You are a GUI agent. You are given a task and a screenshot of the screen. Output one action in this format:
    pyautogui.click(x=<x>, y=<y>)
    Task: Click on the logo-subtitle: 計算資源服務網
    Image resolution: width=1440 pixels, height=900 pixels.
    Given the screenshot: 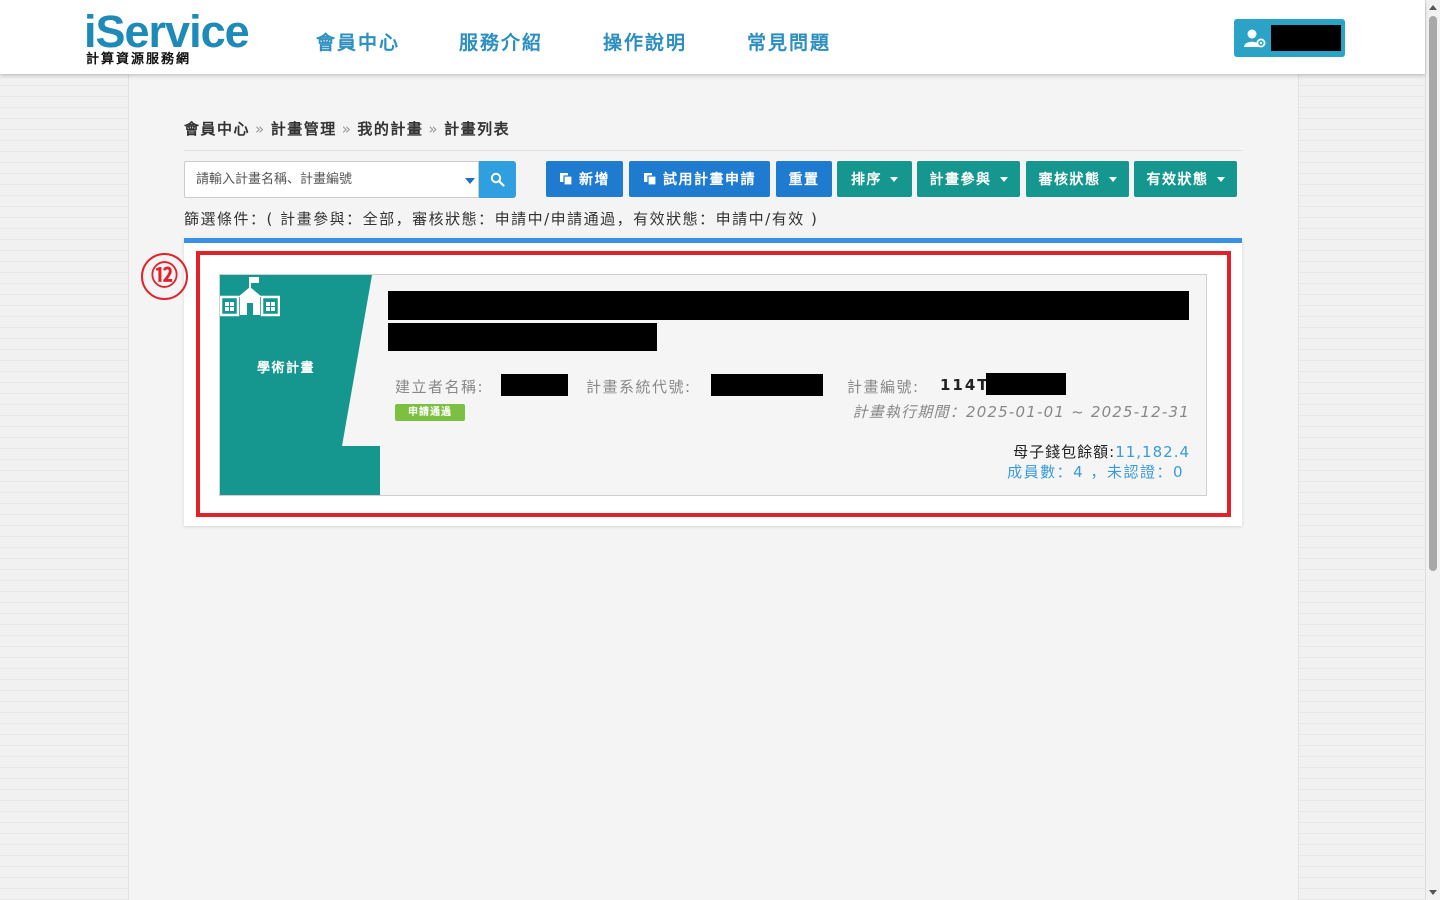 What is the action you would take?
    pyautogui.click(x=139, y=59)
    